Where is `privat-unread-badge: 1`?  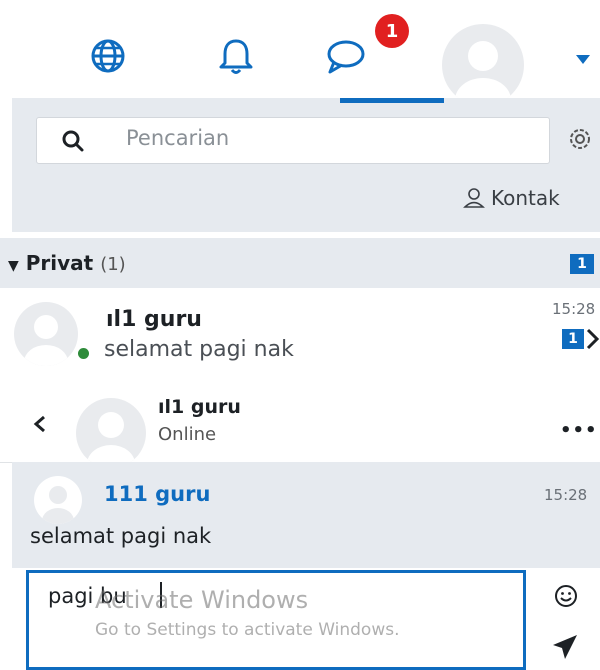
privat-unread-badge: 1 is located at coordinates (582, 264).